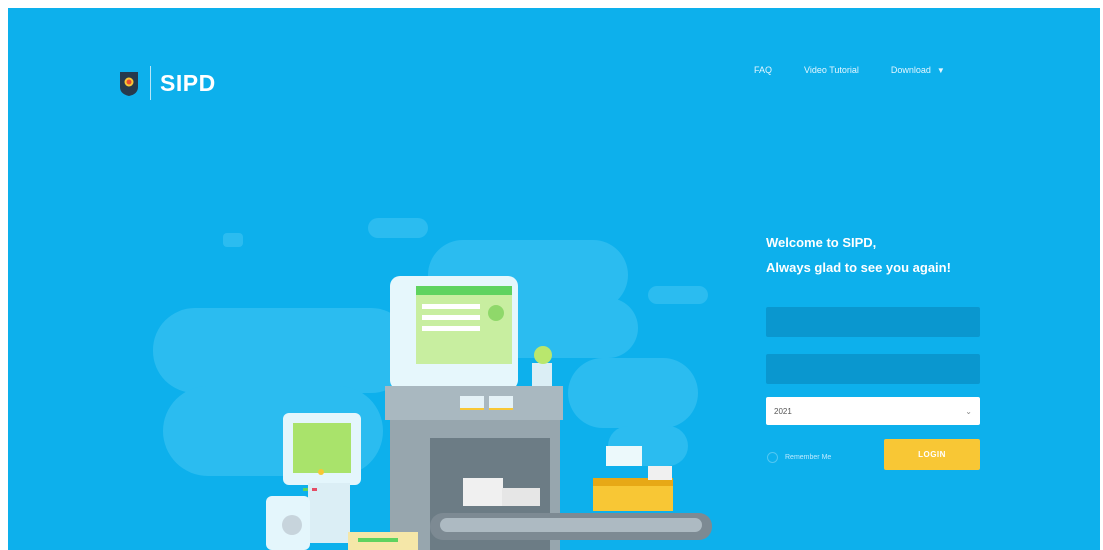 The image size is (1103, 550). I want to click on nav-faq: FAQ, so click(763, 70).